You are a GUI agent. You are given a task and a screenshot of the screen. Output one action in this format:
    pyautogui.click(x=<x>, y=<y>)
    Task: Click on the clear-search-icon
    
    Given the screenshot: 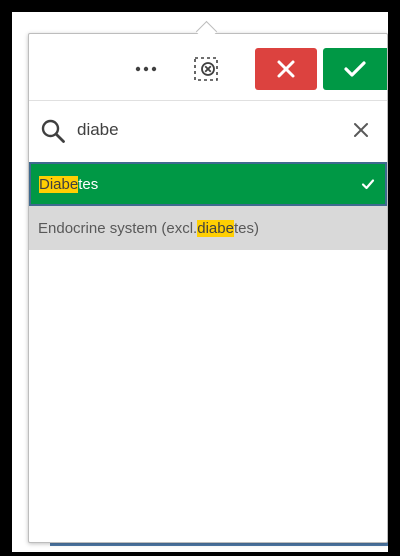 What is the action you would take?
    pyautogui.click(x=361, y=130)
    